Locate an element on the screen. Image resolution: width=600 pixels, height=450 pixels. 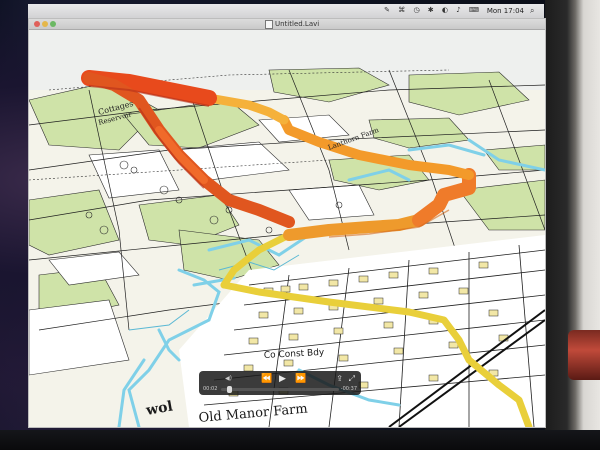
menu-bar: ✎ ⌘ ◷ ✱ ◐ ♪ ⌨ Mon 17:04 ⌕ is located at coordinates (286, 11).